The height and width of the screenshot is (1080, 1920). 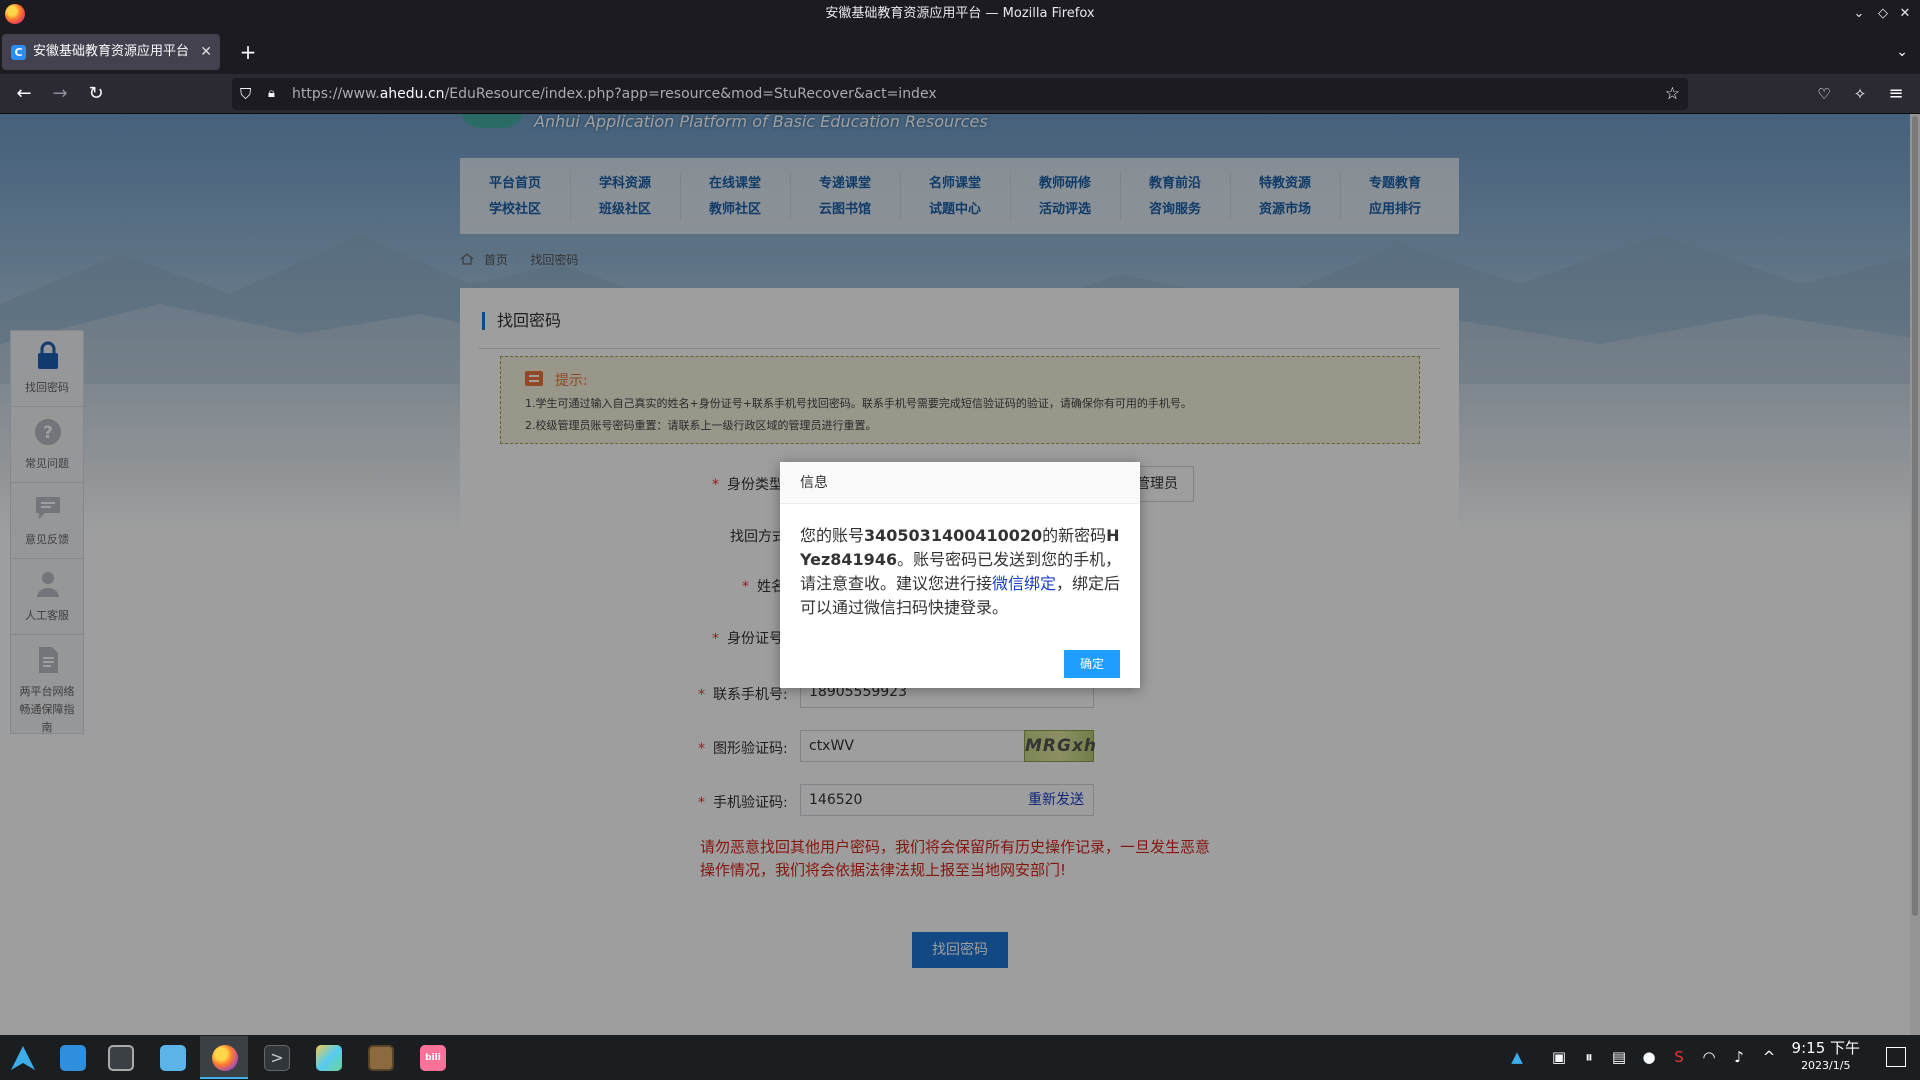 I want to click on taskbar-firefox, so click(x=224, y=1057).